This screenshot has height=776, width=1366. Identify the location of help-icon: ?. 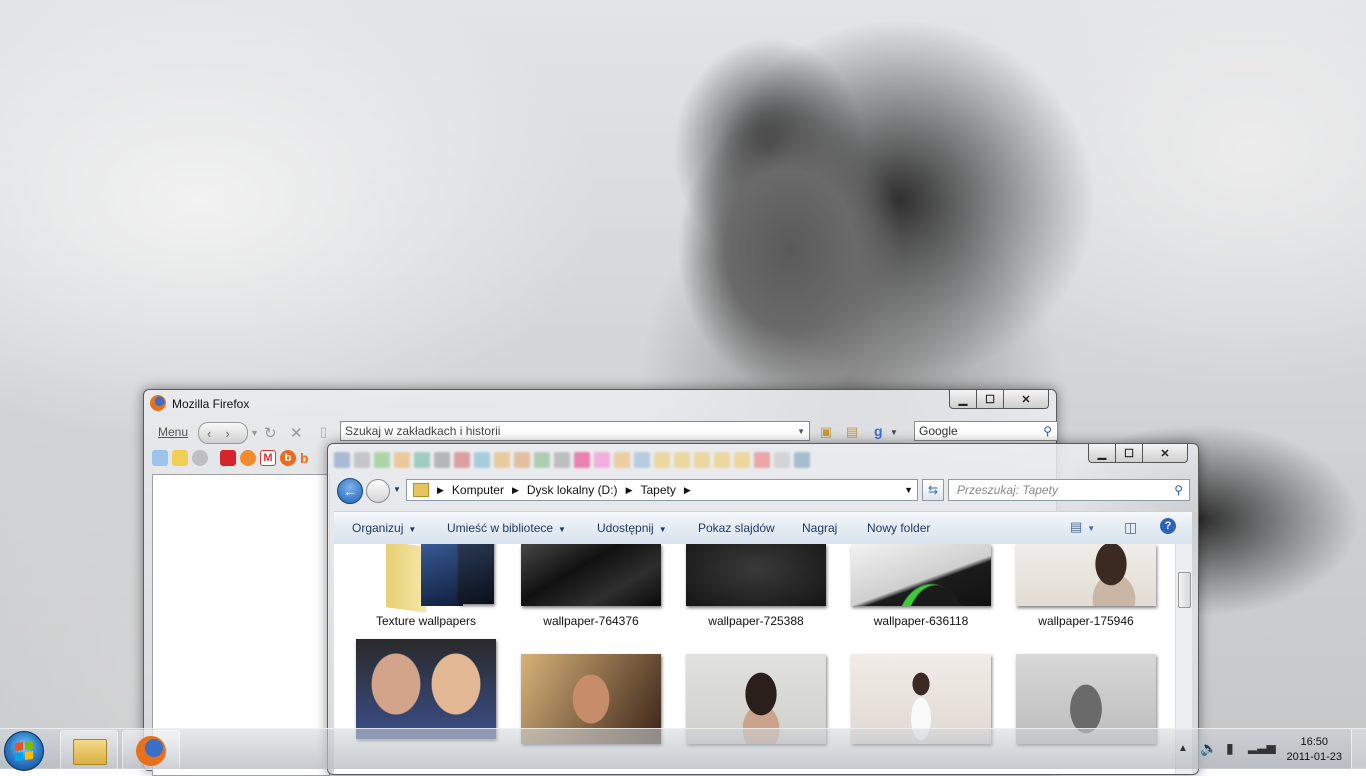
(1168, 526).